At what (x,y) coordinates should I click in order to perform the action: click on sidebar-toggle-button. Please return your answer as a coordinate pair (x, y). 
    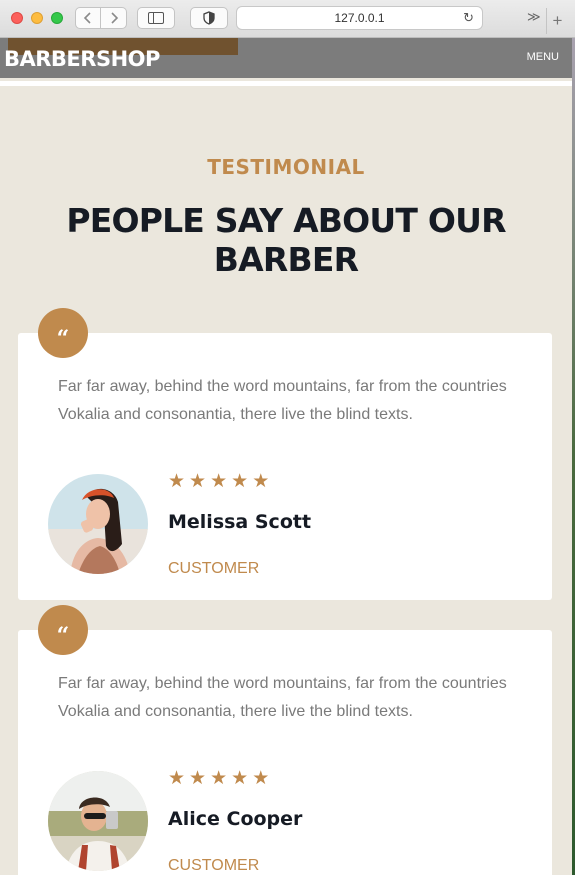
    Looking at the image, I should click on (156, 18).